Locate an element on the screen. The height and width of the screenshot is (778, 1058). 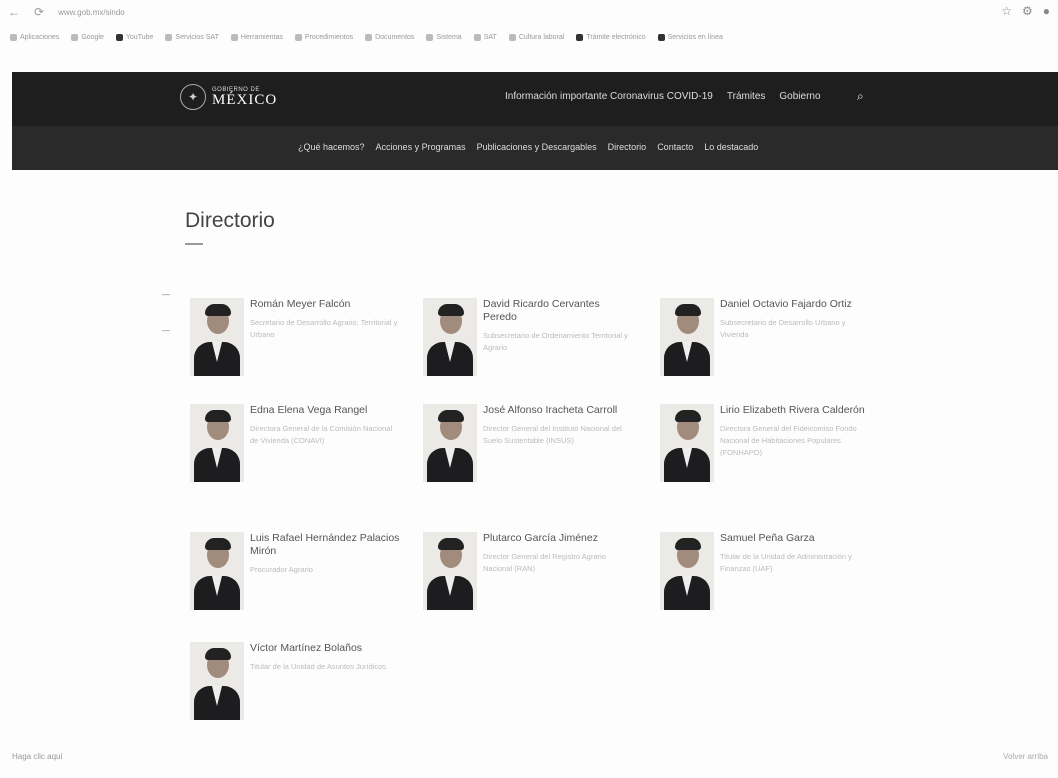
bookmark-item: Google is located at coordinates (87, 37).